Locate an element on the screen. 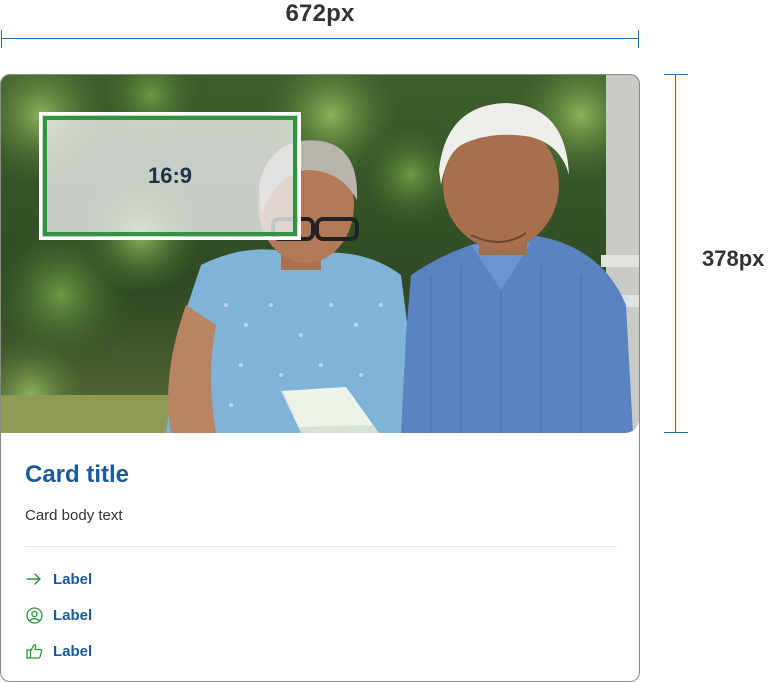 Image resolution: width=772 pixels, height=682 pixels. height-dimension-tick-bottom is located at coordinates (676, 432).